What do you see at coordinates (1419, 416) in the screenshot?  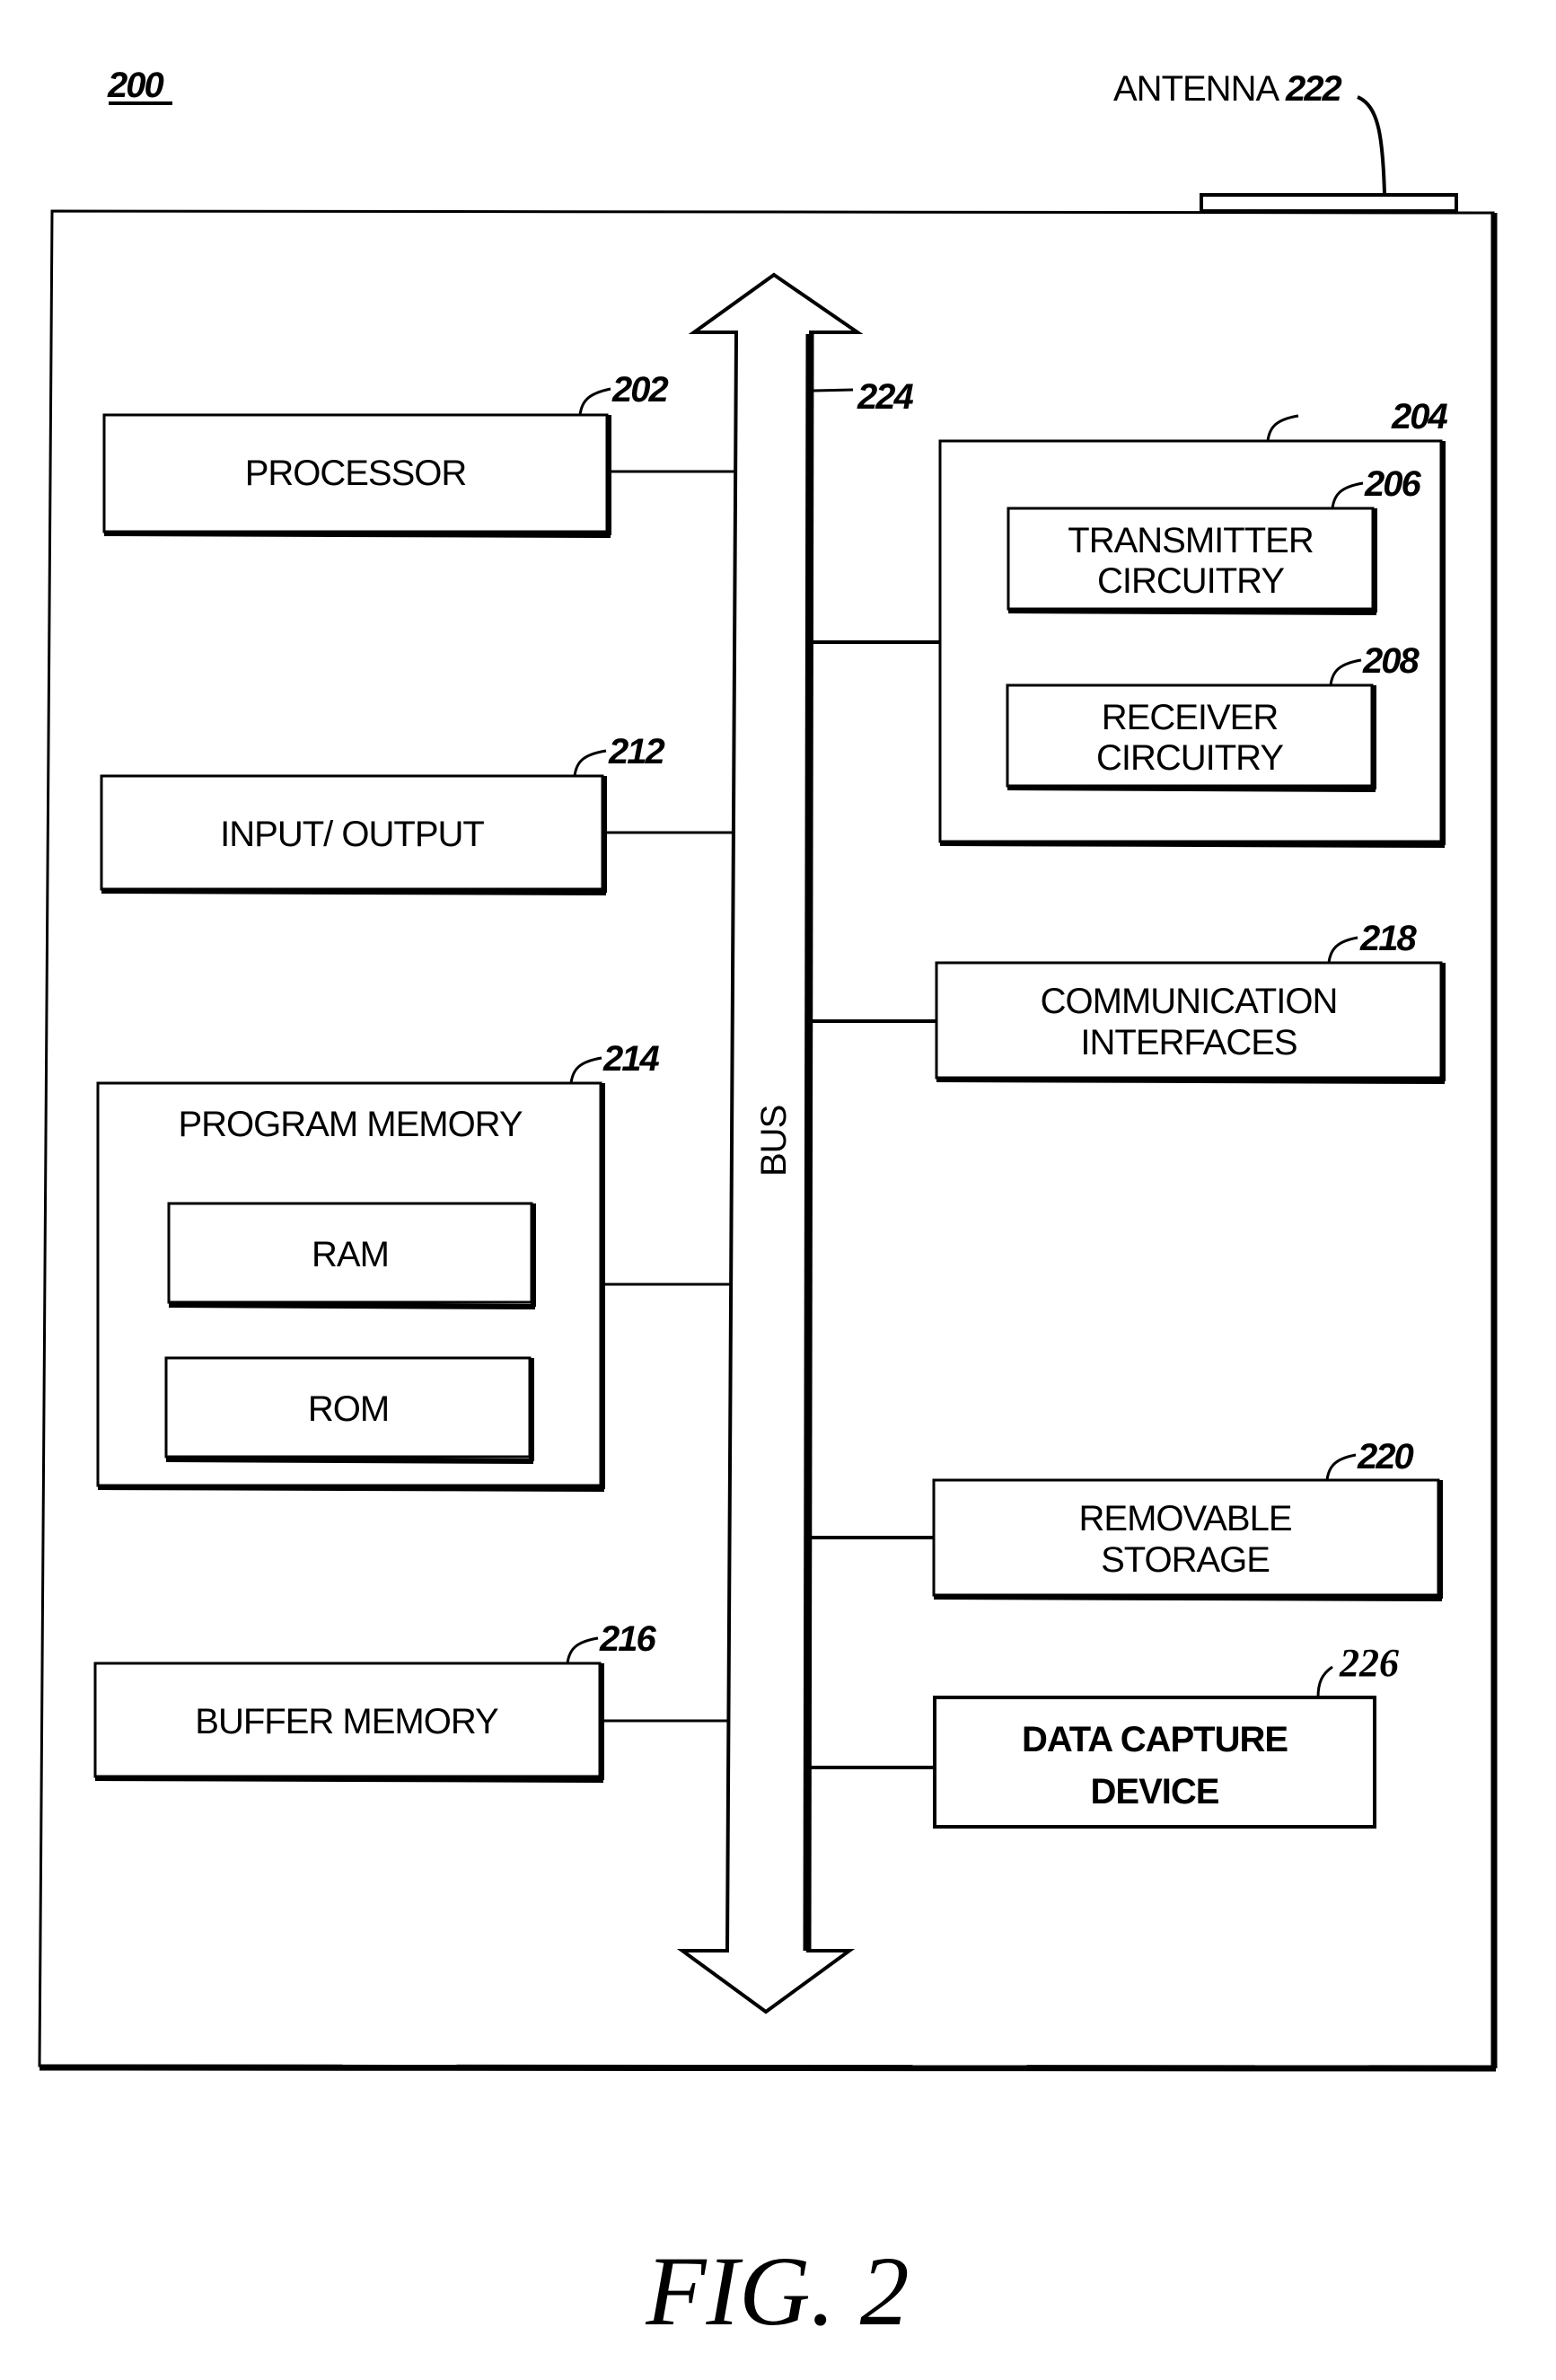 I see `transceiver-ref: 204` at bounding box center [1419, 416].